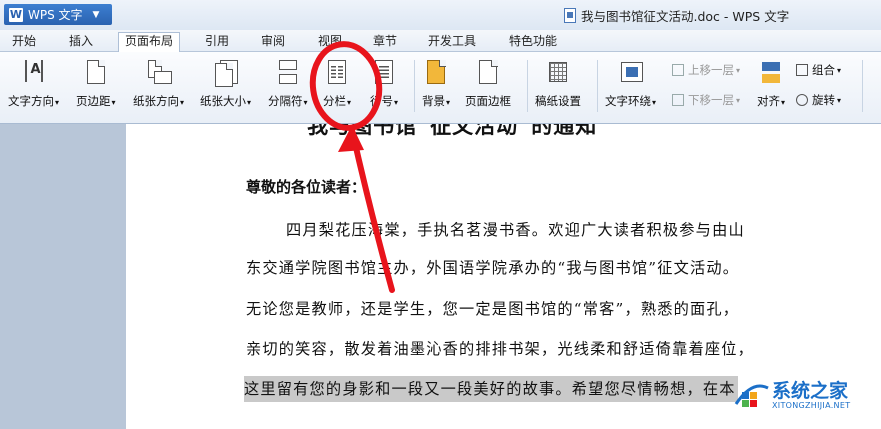 This screenshot has height=429, width=881. I want to click on bring-forward-icon, so click(678, 70).